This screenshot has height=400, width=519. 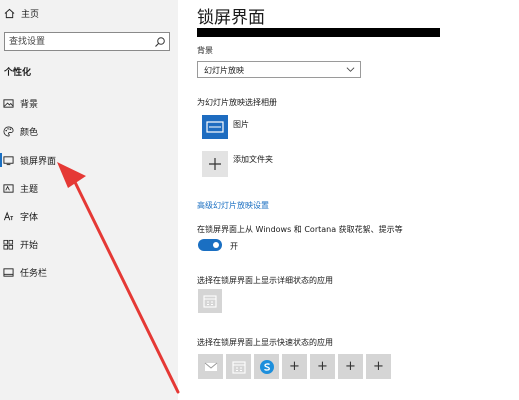 What do you see at coordinates (8, 244) in the screenshot?
I see `start-icon` at bounding box center [8, 244].